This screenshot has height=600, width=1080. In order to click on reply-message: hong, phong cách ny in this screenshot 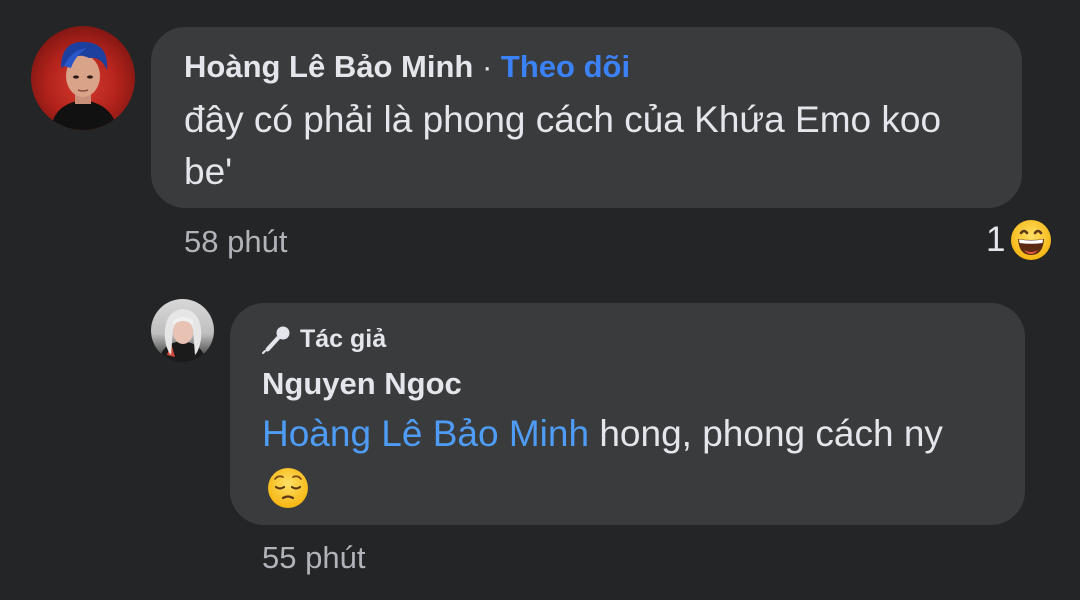, I will do `click(766, 433)`.